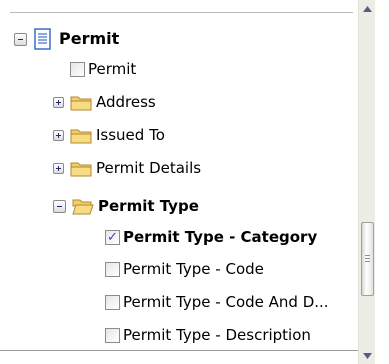 The width and height of the screenshot is (389, 364). What do you see at coordinates (367, 259) in the screenshot?
I see `scrollbar-thumb` at bounding box center [367, 259].